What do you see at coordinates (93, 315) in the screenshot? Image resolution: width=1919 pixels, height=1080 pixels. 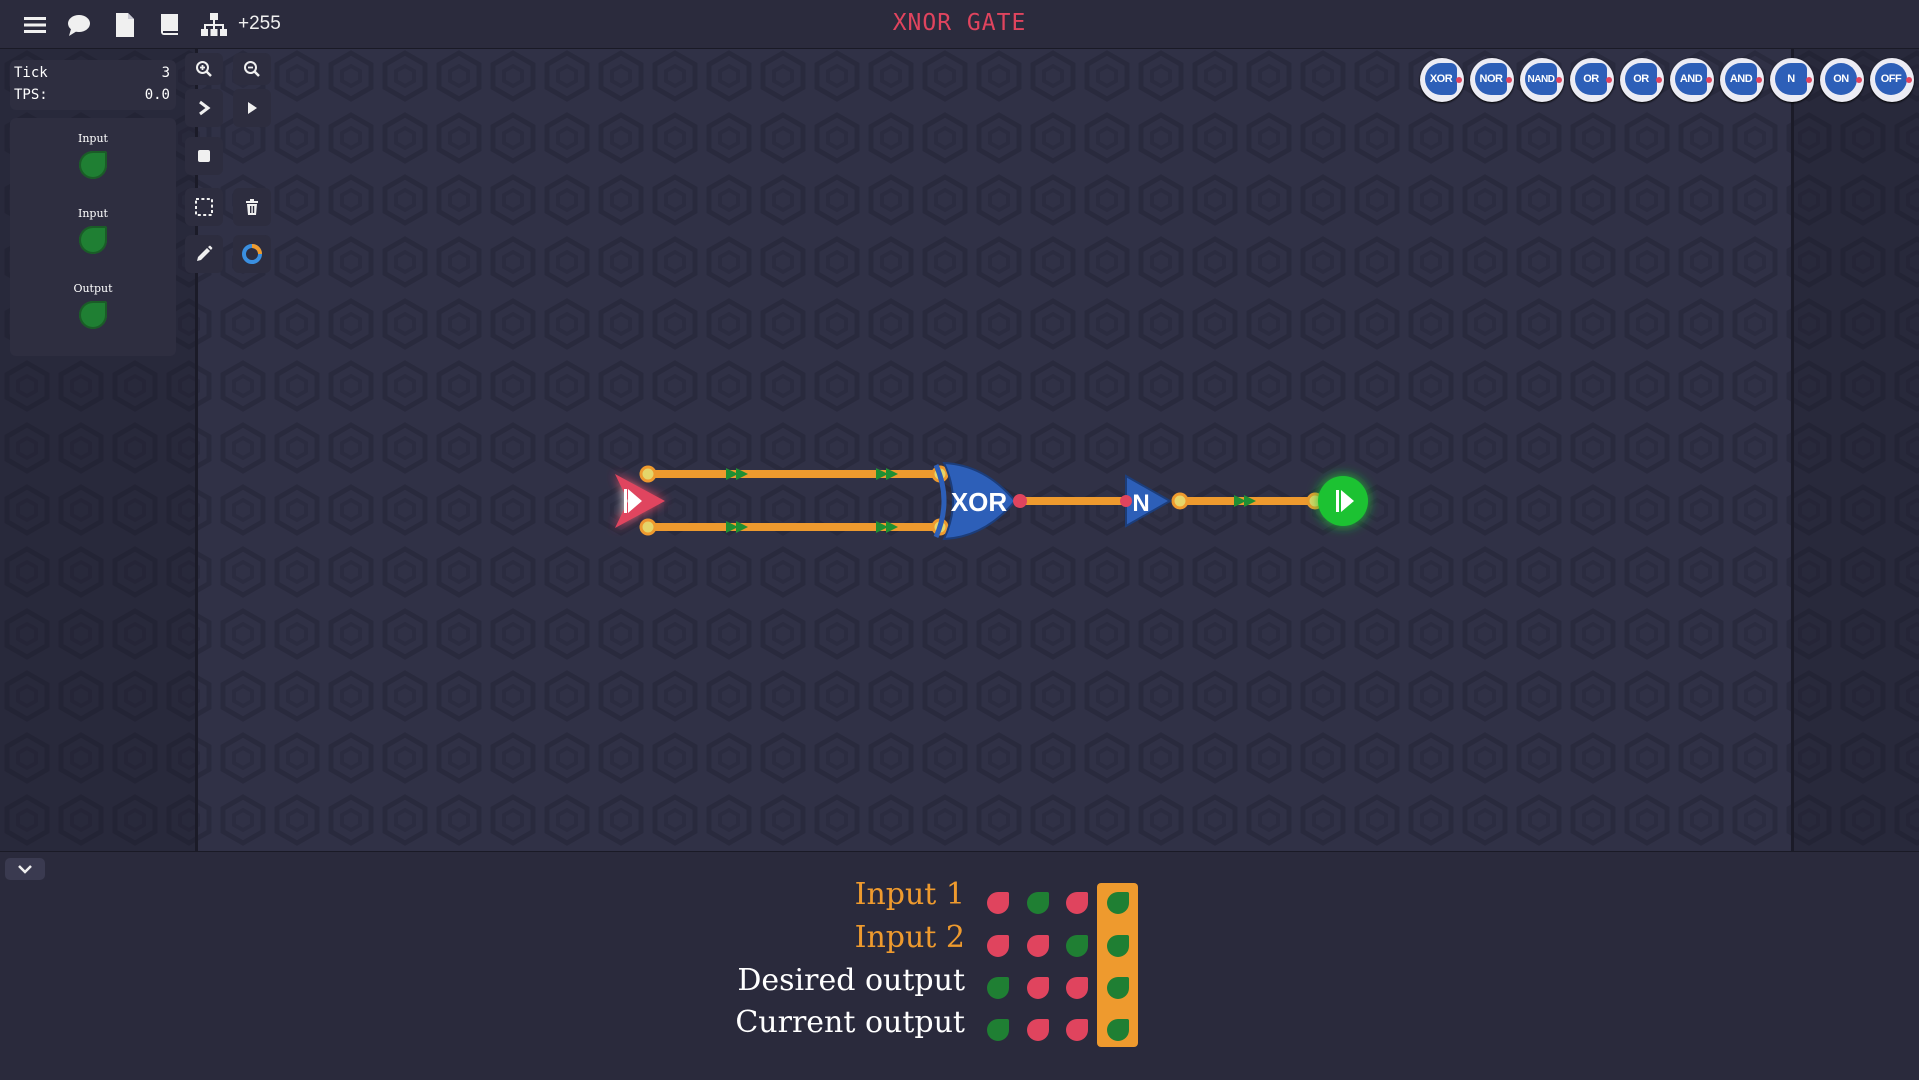 I see `io-output-indicator` at bounding box center [93, 315].